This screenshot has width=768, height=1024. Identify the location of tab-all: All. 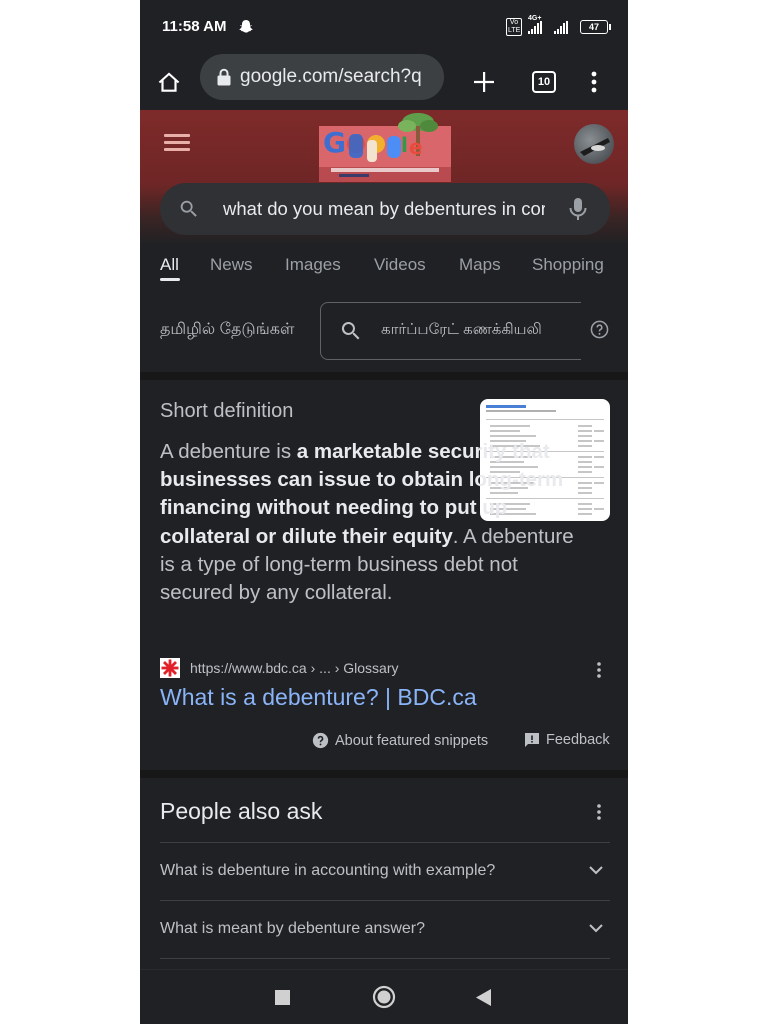
(169, 265).